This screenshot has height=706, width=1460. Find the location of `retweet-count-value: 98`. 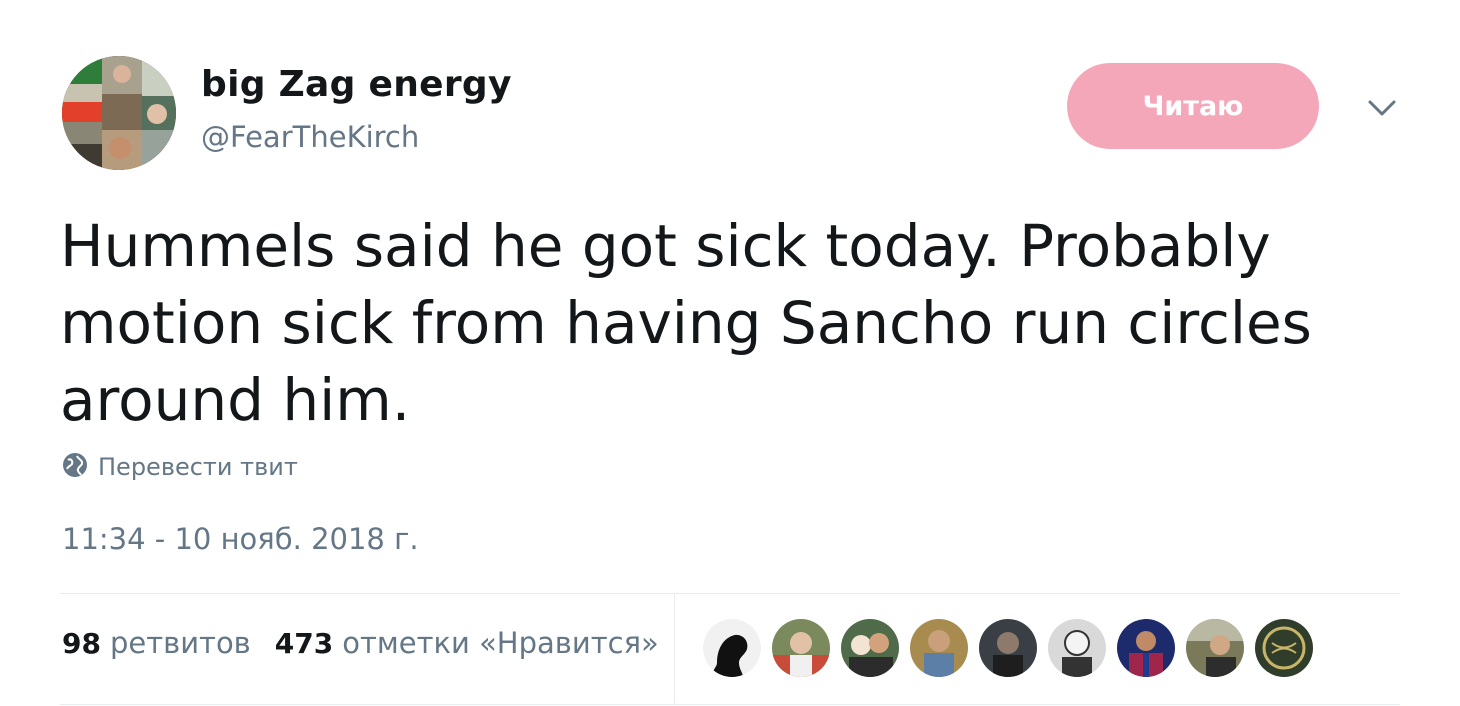

retweet-count-value: 98 is located at coordinates (81, 643).